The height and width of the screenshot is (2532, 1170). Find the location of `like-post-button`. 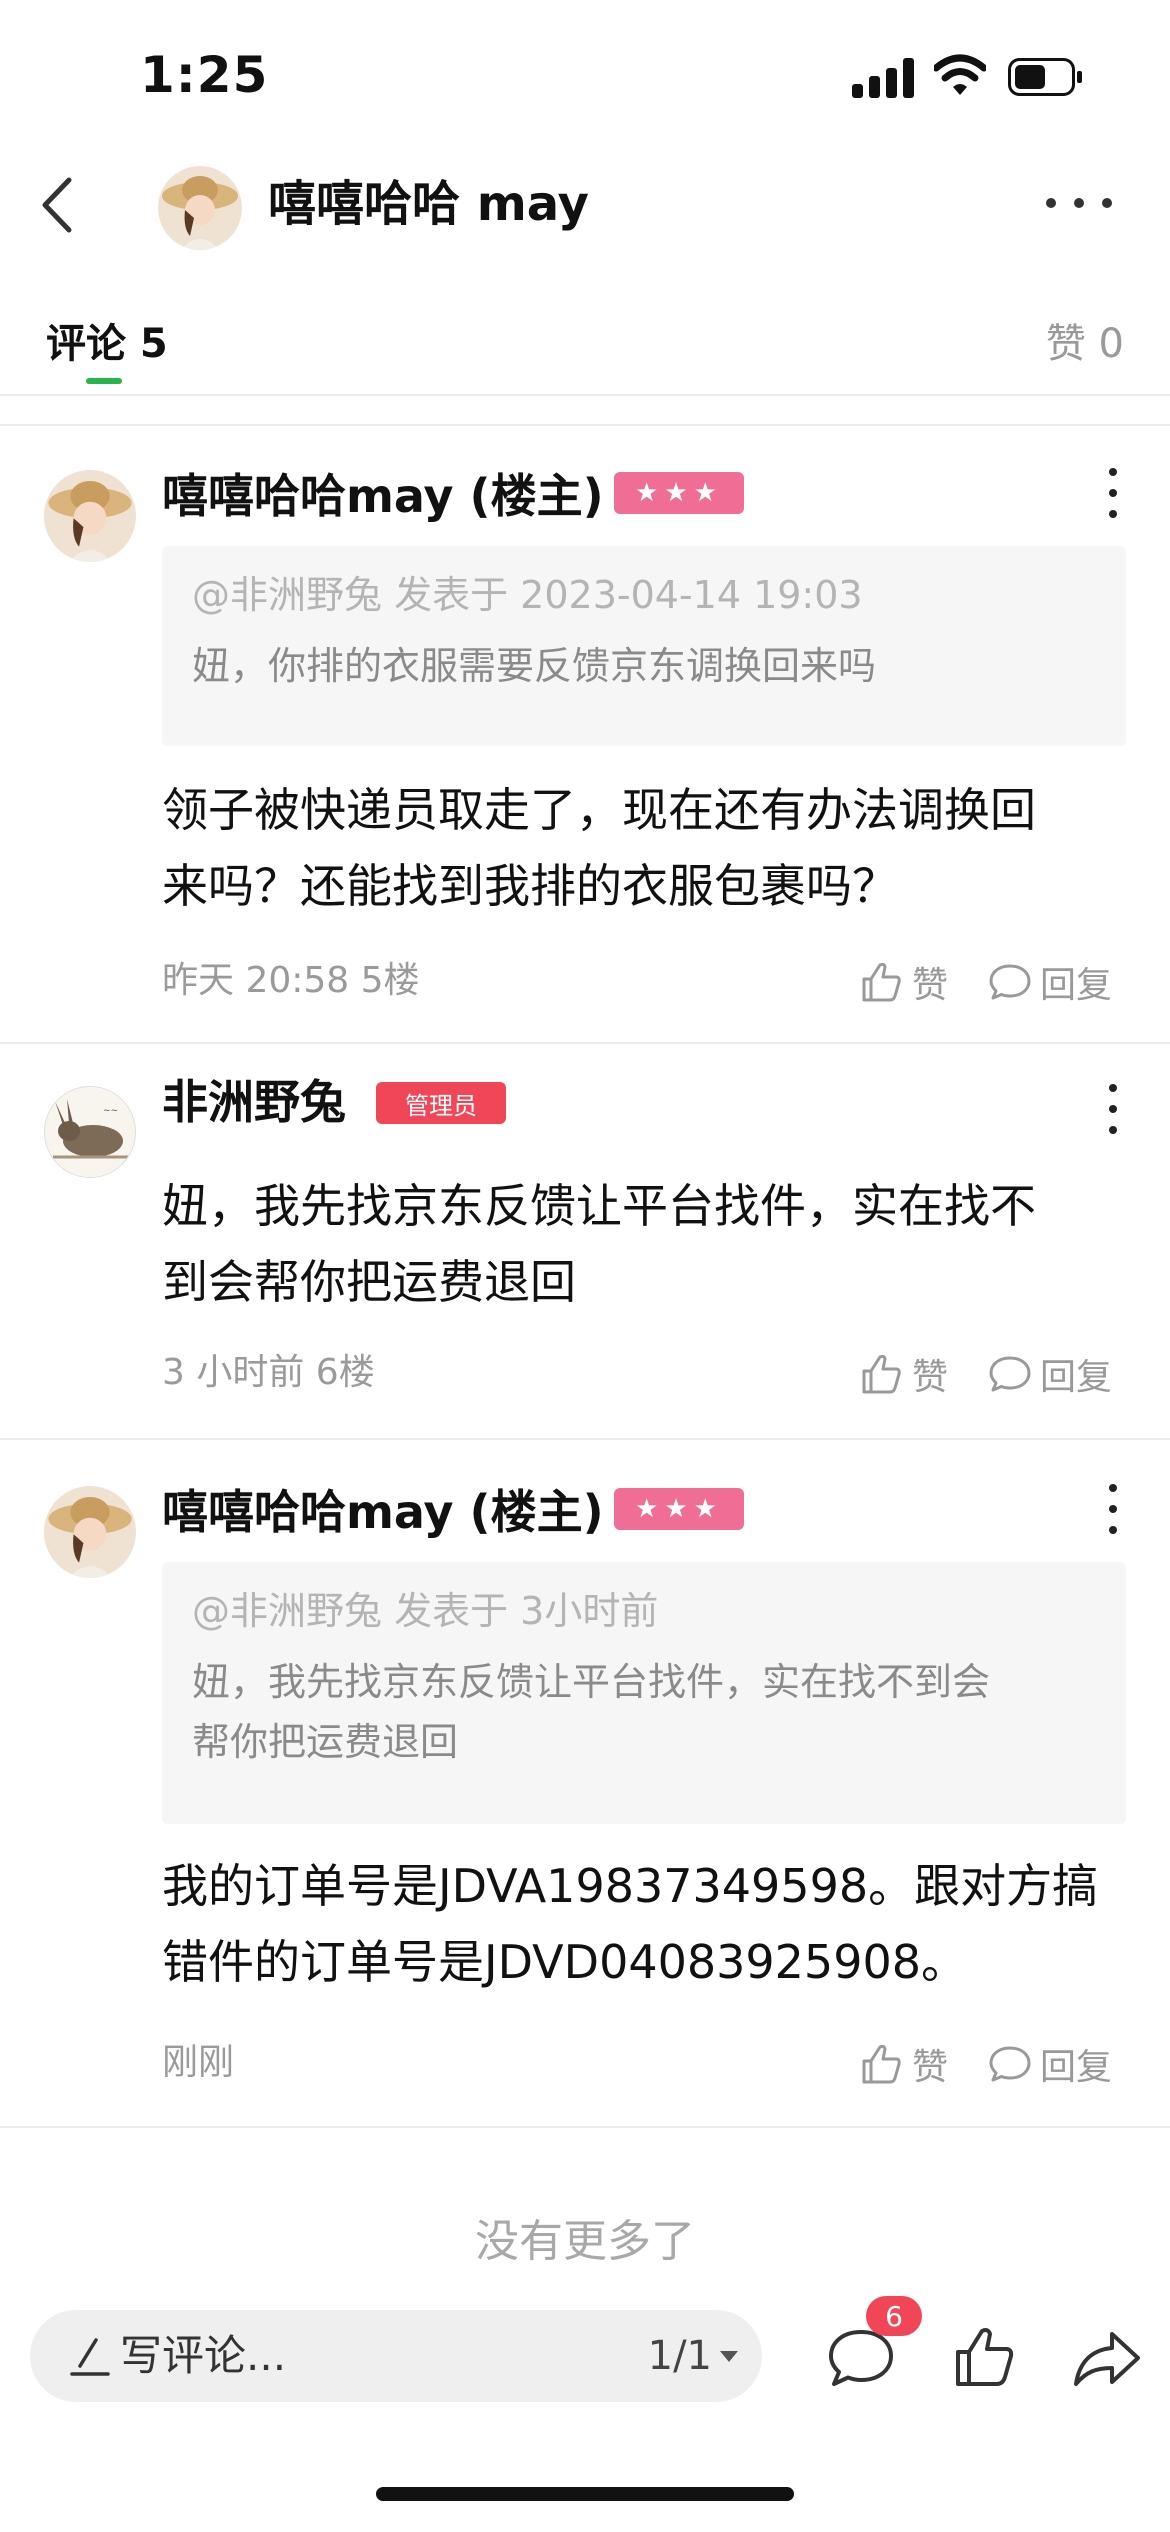

like-post-button is located at coordinates (985, 2357).